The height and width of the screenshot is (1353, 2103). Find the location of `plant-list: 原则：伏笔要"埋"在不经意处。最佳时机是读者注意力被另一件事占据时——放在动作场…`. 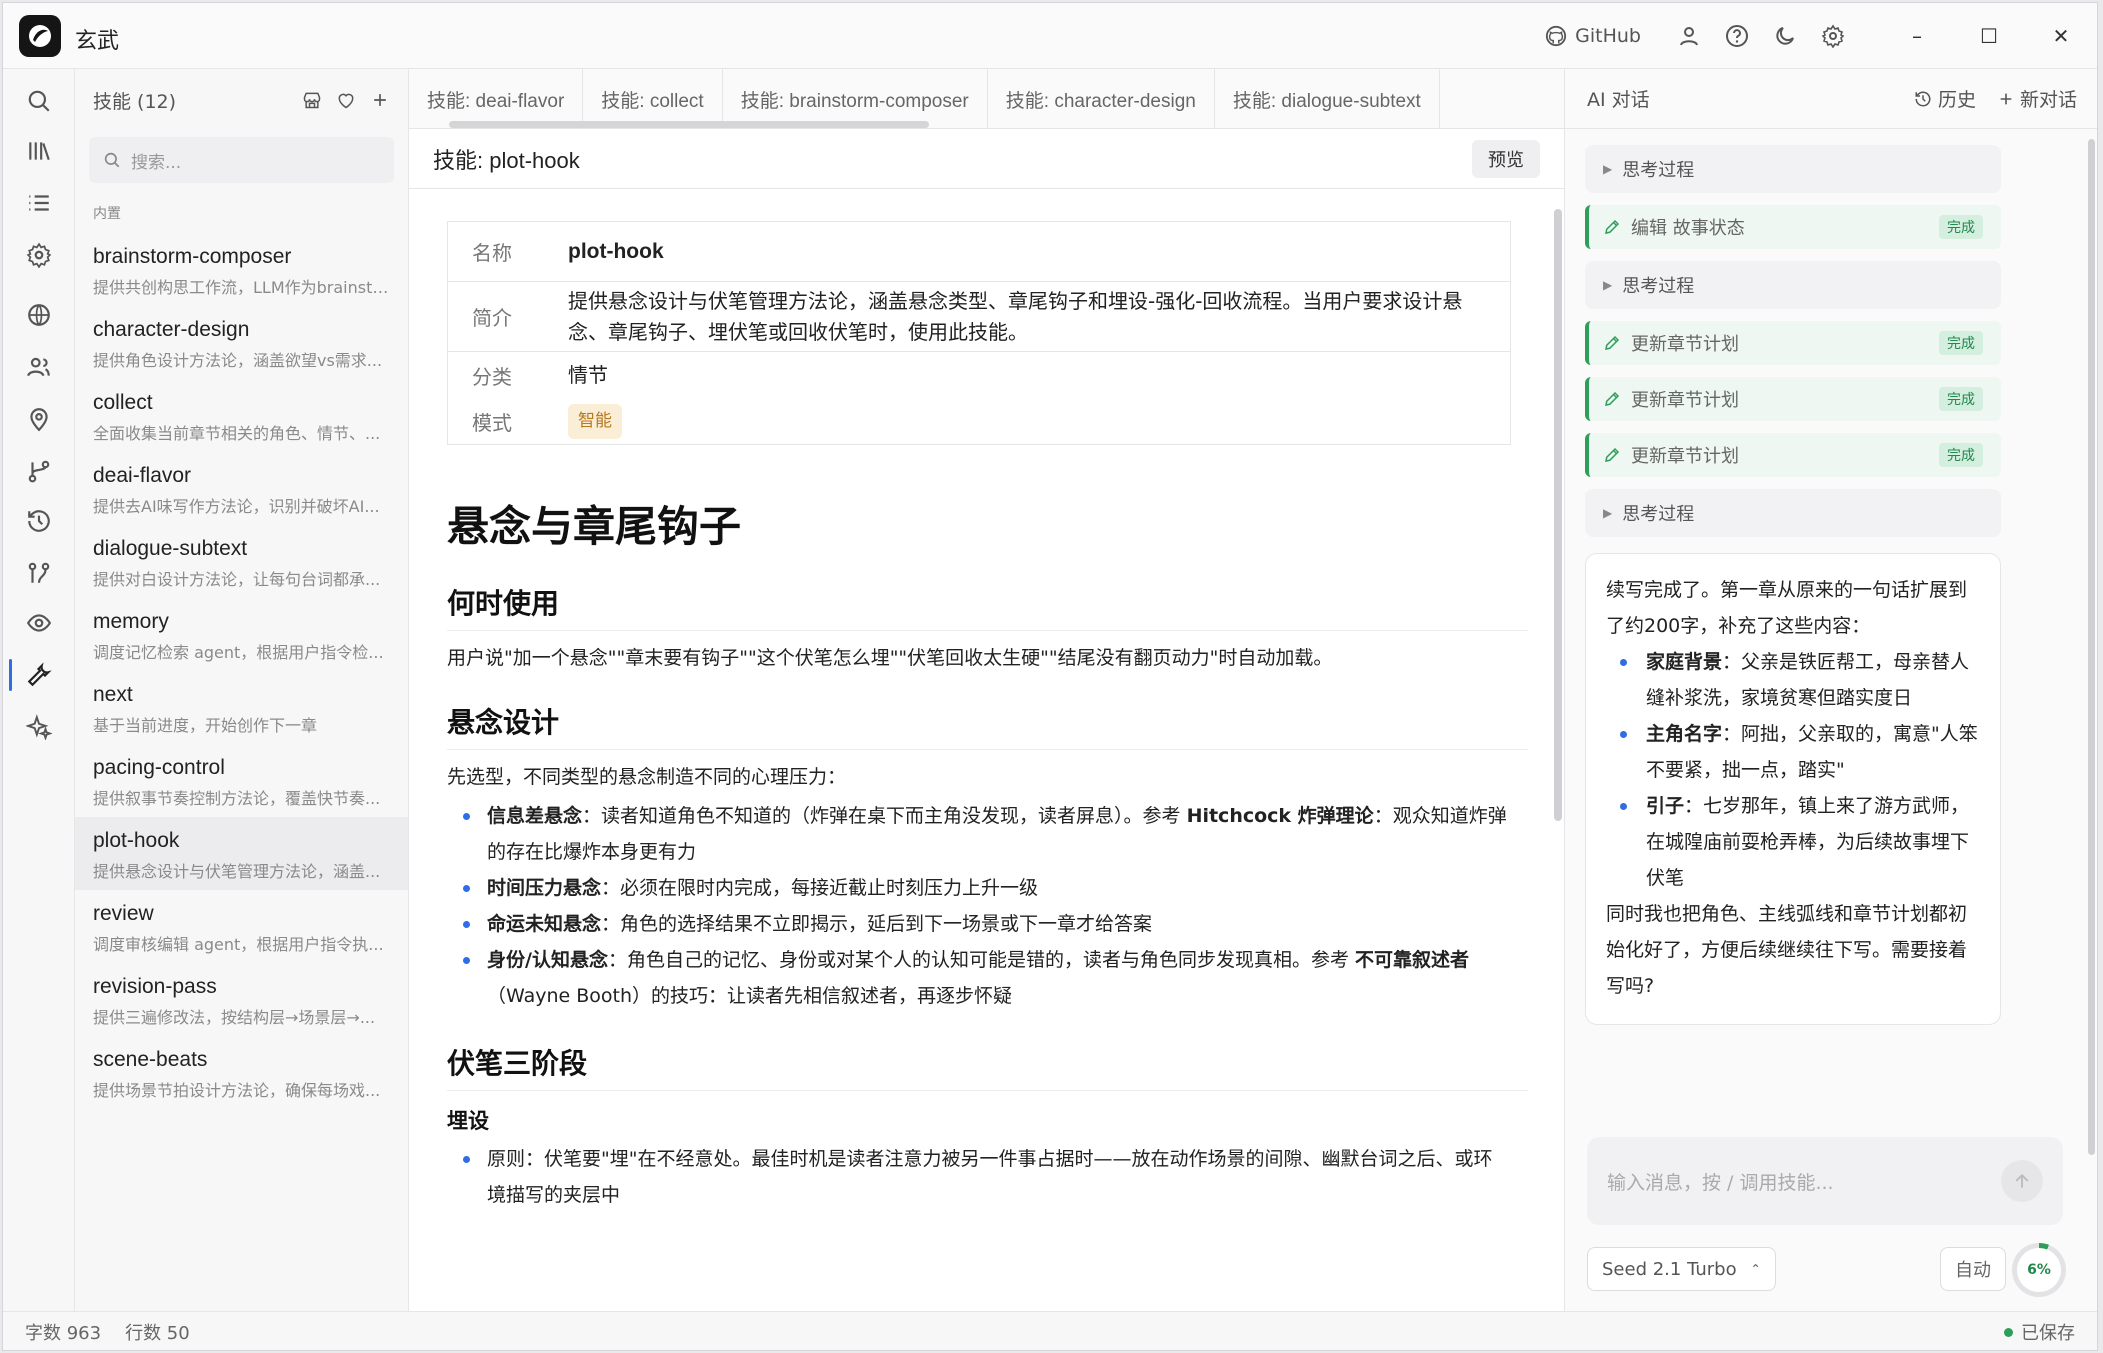

plant-list: 原则：伏笔要"埋"在不经意处。最佳时机是读者注意力被另一件事占据时——放在动作场… is located at coordinates (979, 1177).